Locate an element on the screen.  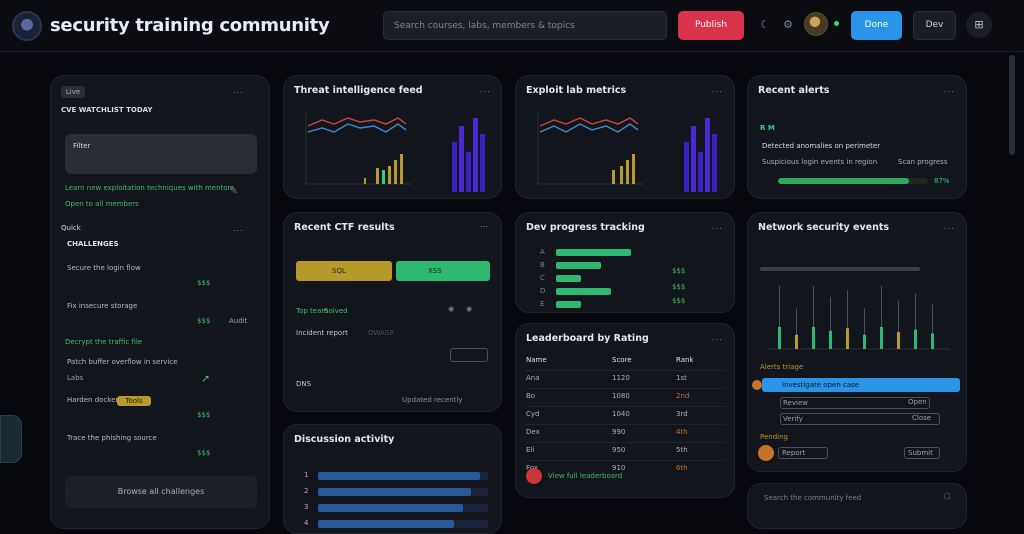
scan-progress-fill is located at coordinates (843, 181).